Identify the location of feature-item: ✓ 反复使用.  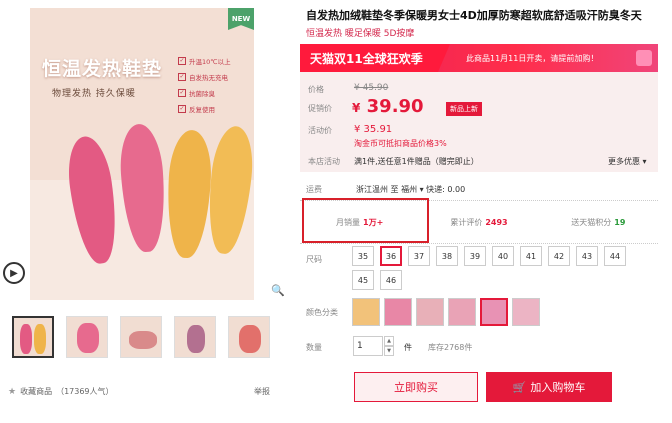
(196, 109).